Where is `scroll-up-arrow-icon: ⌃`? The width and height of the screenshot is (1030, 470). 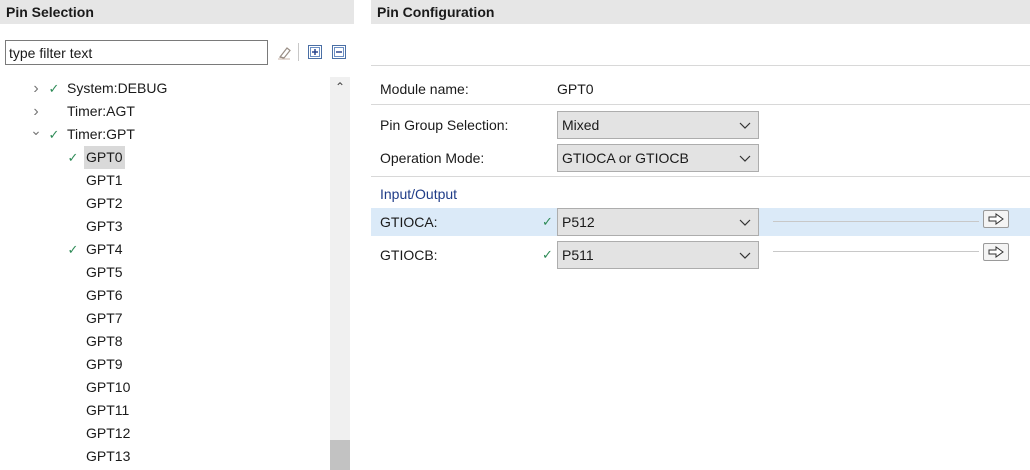
scroll-up-arrow-icon: ⌃ is located at coordinates (340, 87).